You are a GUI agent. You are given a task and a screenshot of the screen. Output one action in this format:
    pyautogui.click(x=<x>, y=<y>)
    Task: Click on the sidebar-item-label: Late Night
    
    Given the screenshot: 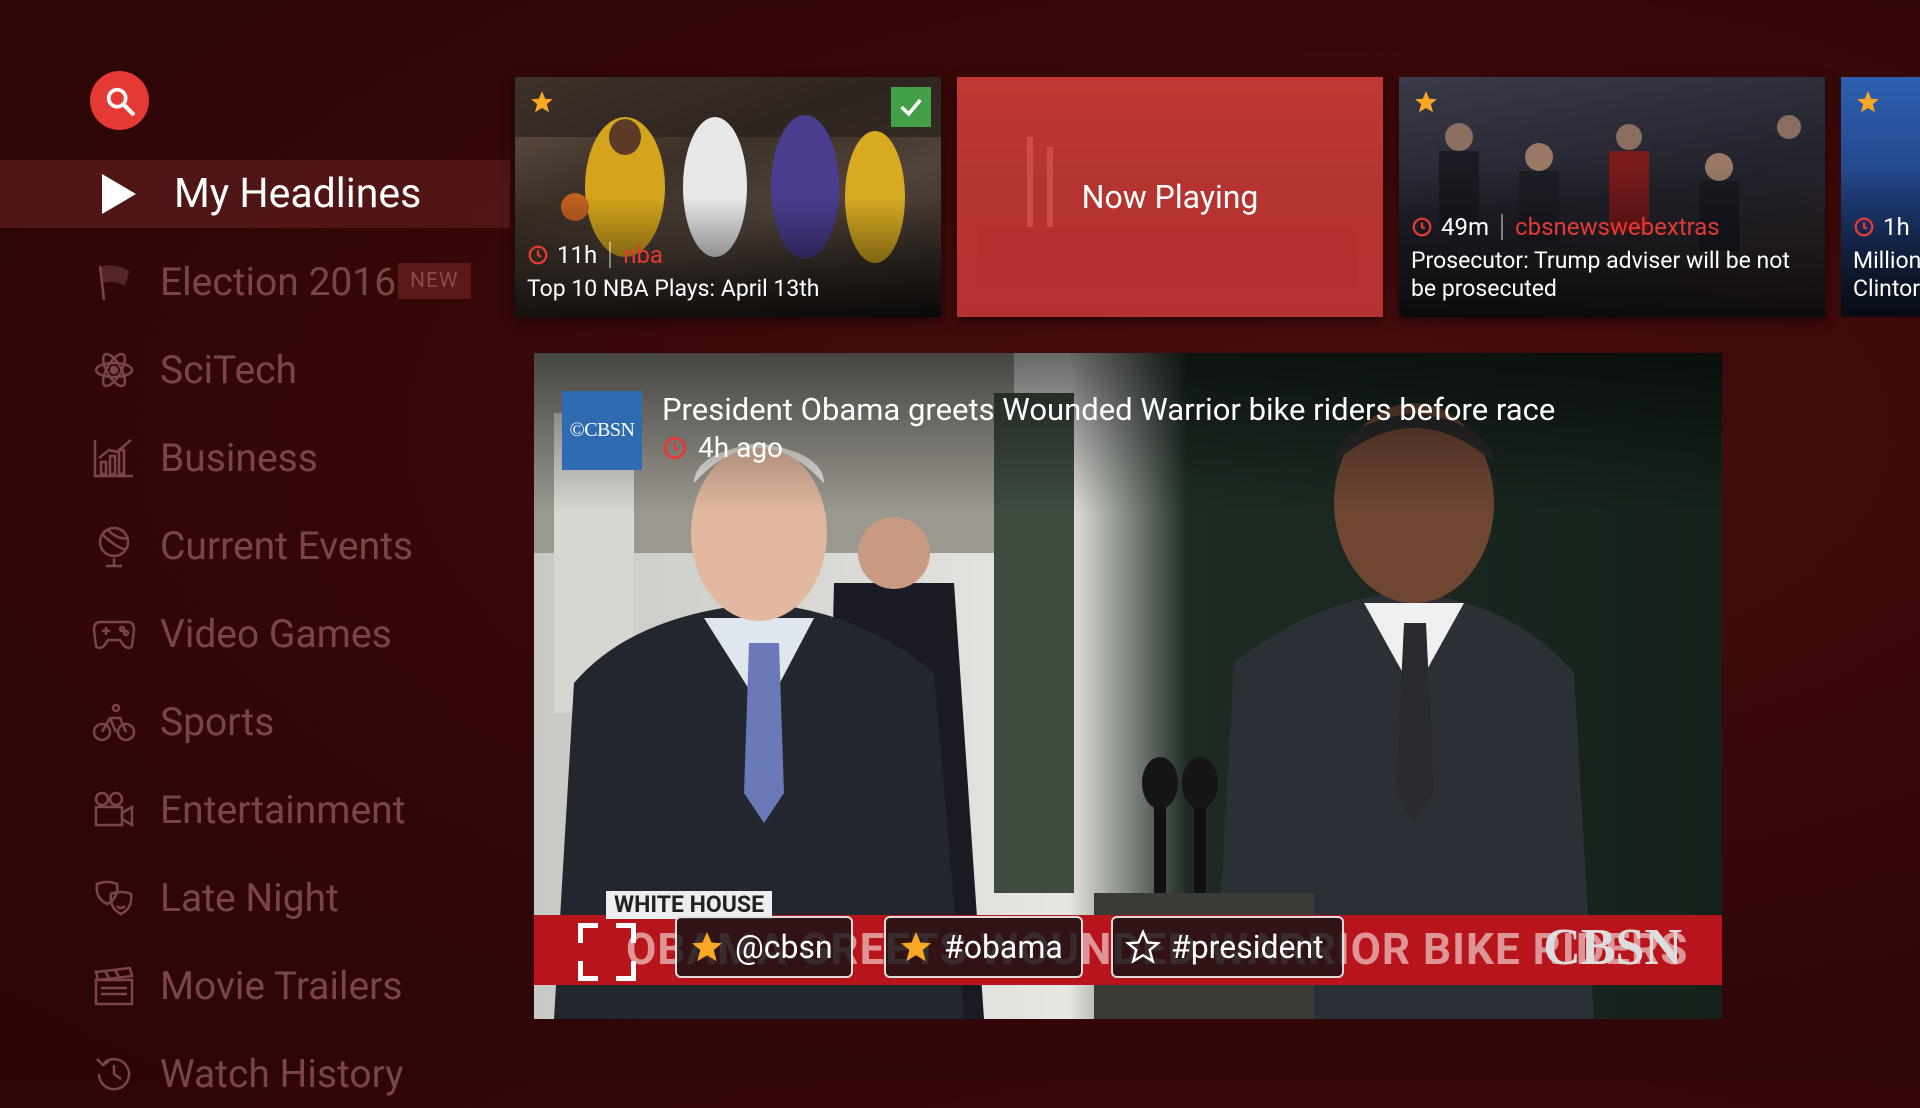 What is the action you would take?
    pyautogui.click(x=249, y=898)
    